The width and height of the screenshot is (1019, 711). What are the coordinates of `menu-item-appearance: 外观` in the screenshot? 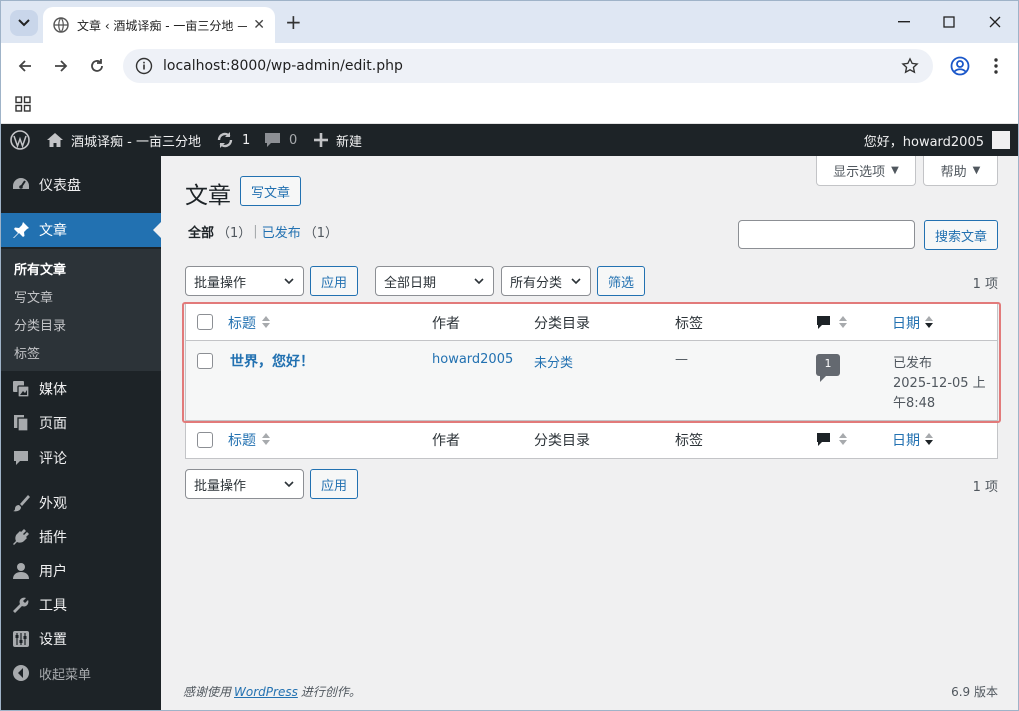 It's located at (81, 503).